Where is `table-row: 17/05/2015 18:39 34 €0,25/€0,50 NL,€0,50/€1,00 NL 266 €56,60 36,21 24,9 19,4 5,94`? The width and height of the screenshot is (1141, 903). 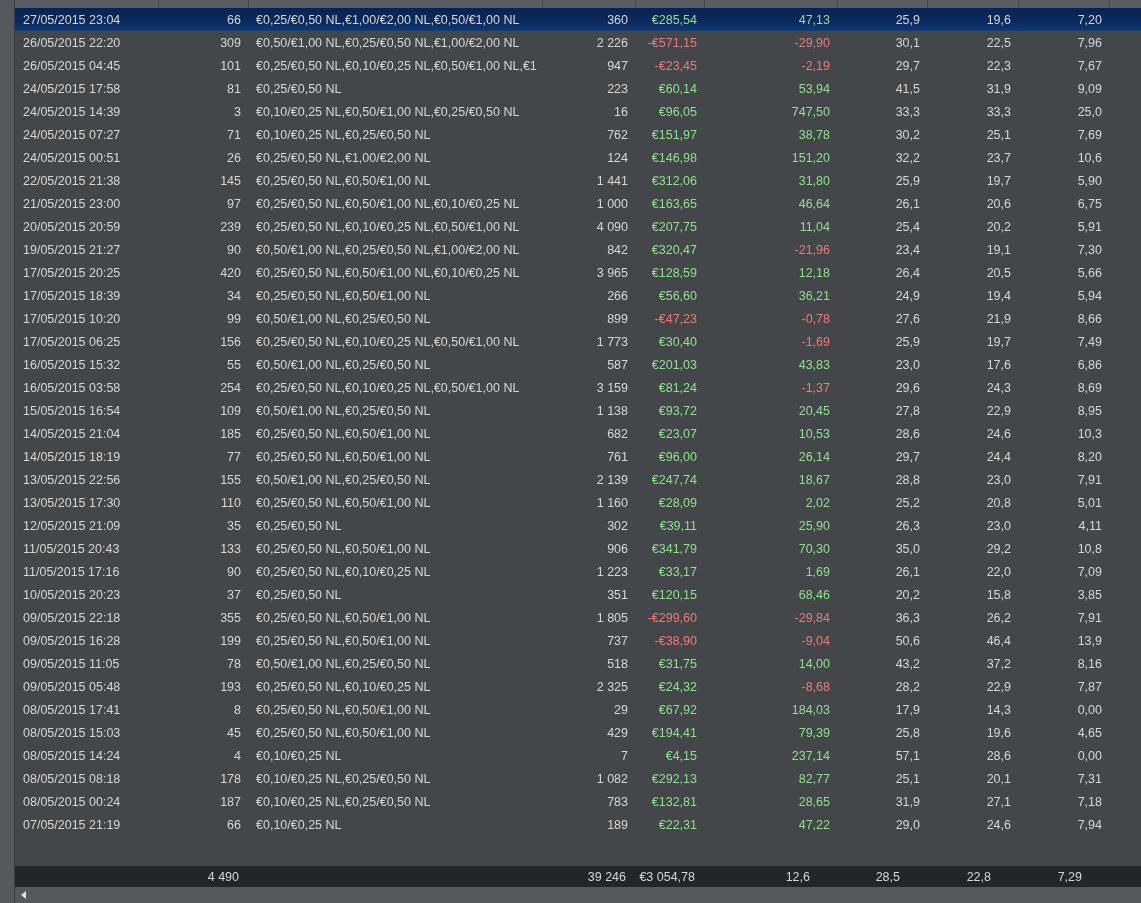 table-row: 17/05/2015 18:39 34 €0,25/€0,50 NL,€0,50/€1,00 NL 266 €56,60 36,21 24,9 19,4 5,94 is located at coordinates (578, 295).